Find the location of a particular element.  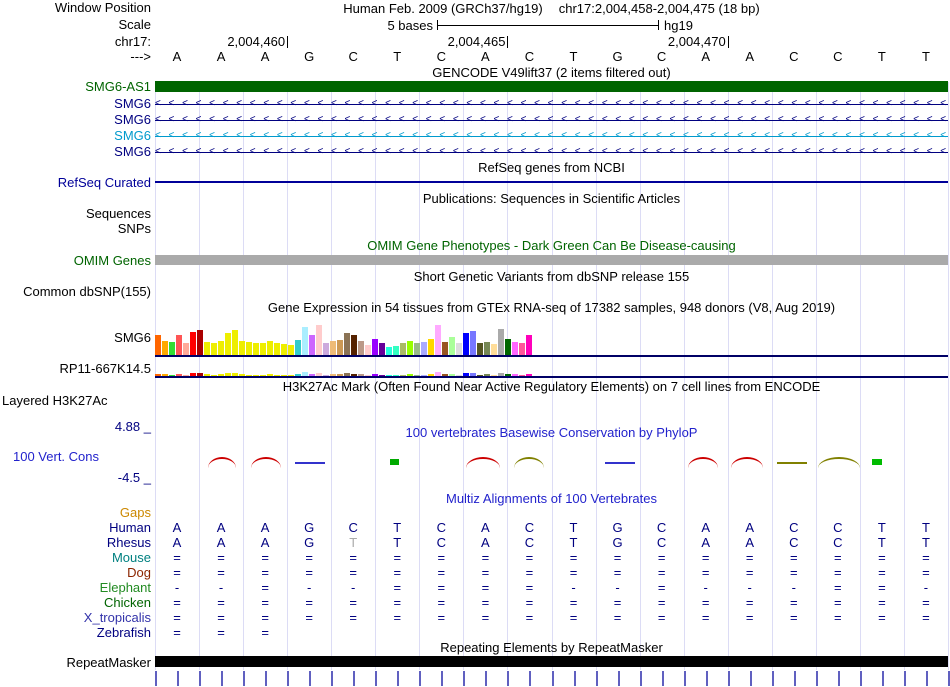

ruler-coordinate: 2,004,470 is located at coordinates (679, 42).